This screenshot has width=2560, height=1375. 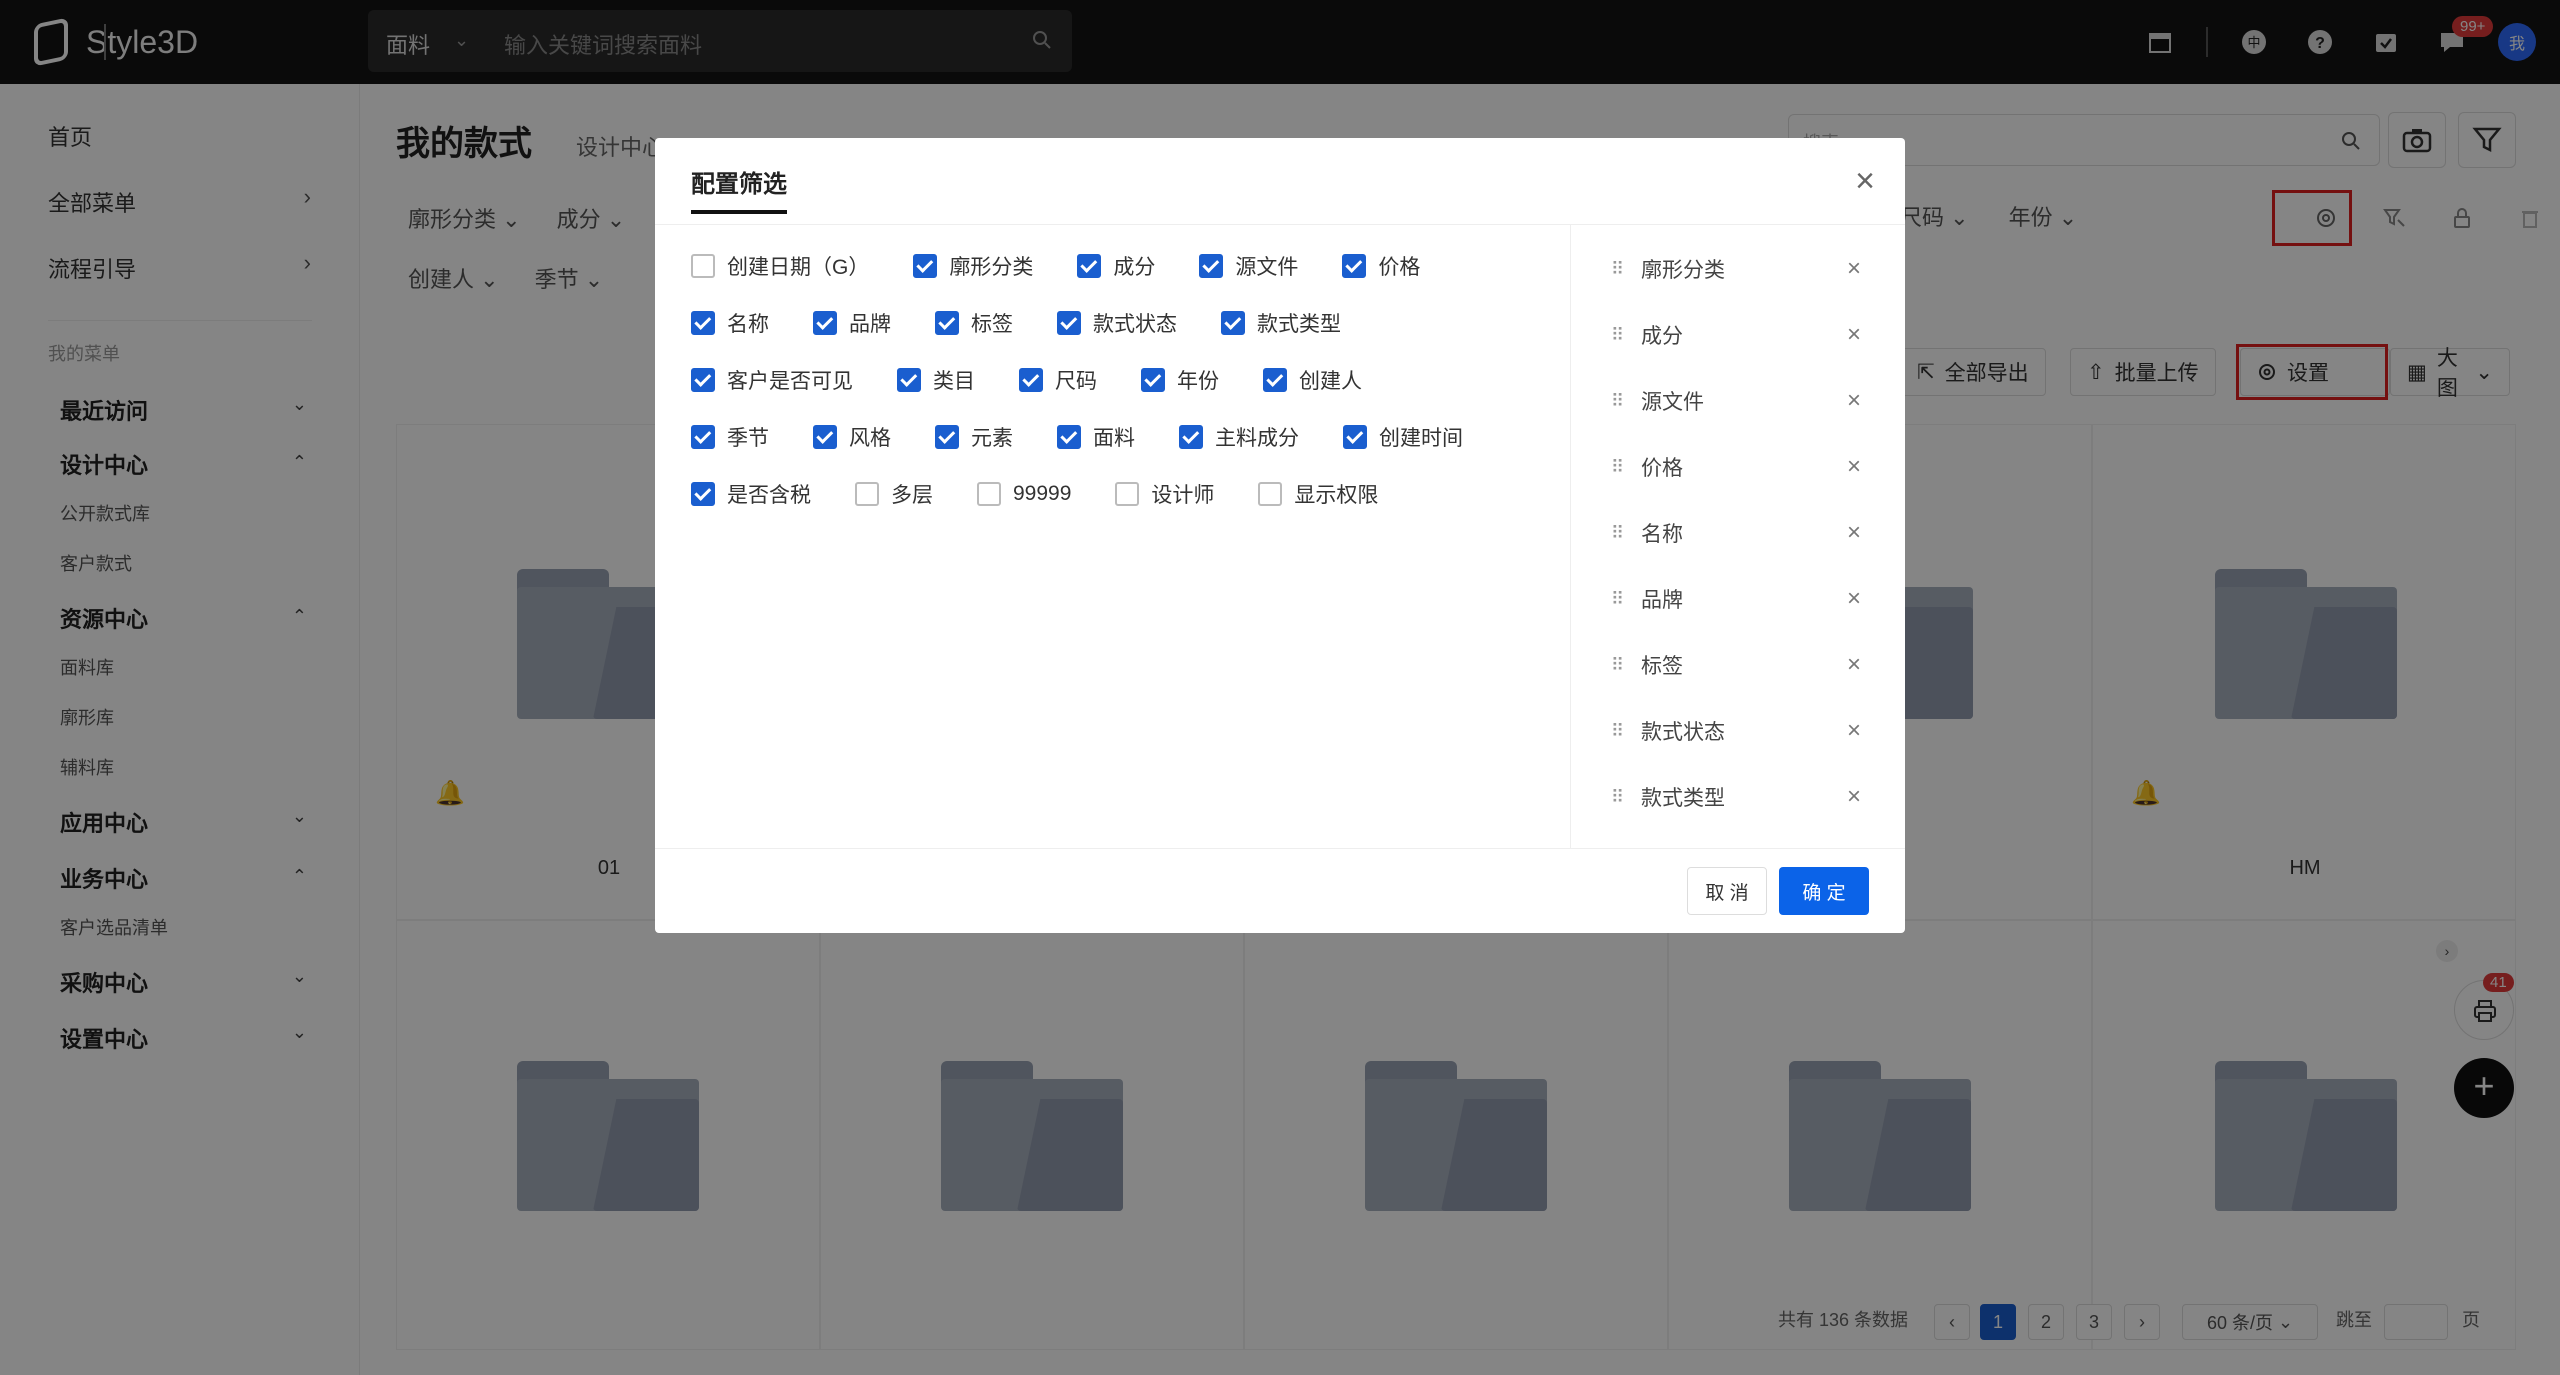 What do you see at coordinates (739, 212) in the screenshot?
I see `title-underline` at bounding box center [739, 212].